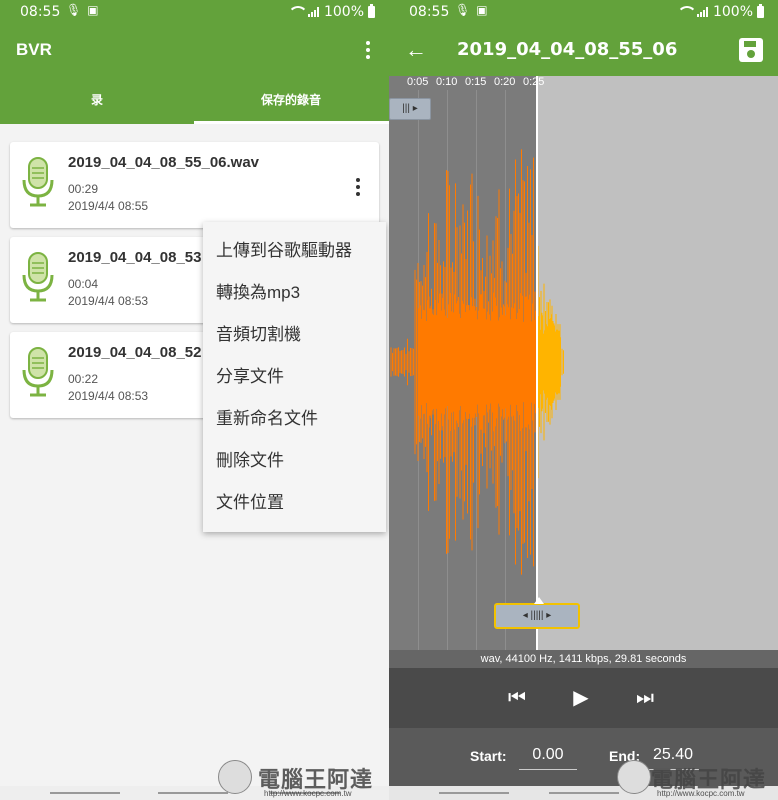  What do you see at coordinates (294, 503) in the screenshot?
I see `menu-file-location: 文件位置` at bounding box center [294, 503].